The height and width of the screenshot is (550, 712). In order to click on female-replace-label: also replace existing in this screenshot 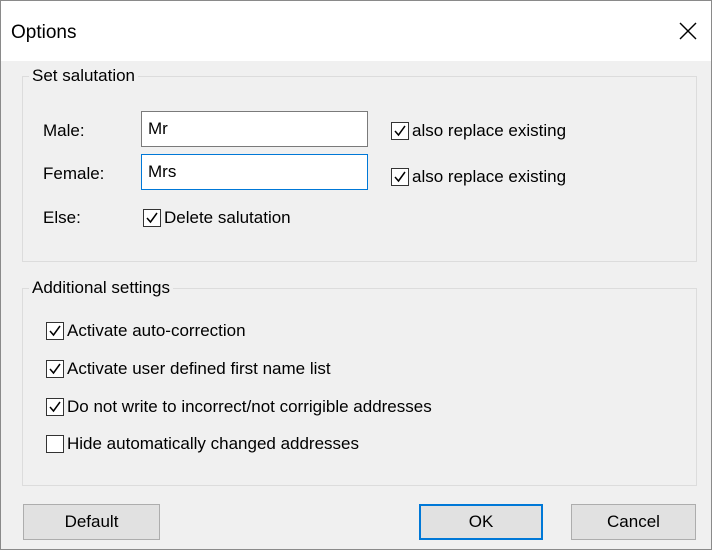, I will do `click(489, 176)`.